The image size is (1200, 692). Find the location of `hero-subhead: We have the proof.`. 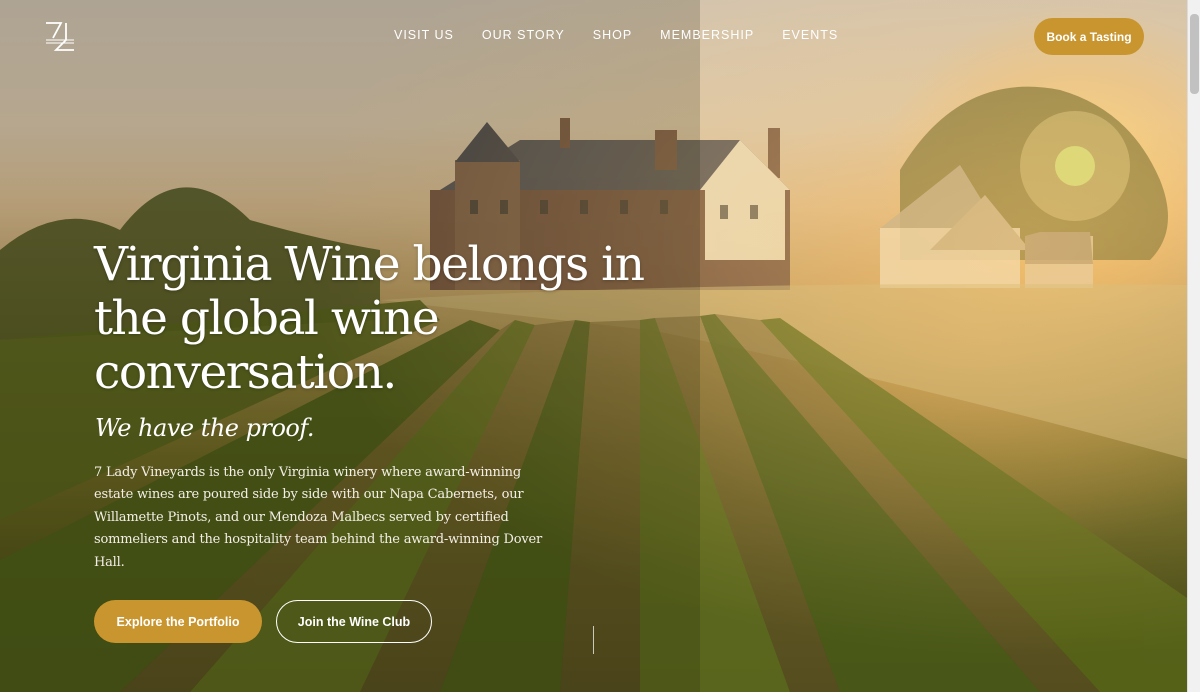

hero-subhead: We have the proof. is located at coordinates (205, 428).